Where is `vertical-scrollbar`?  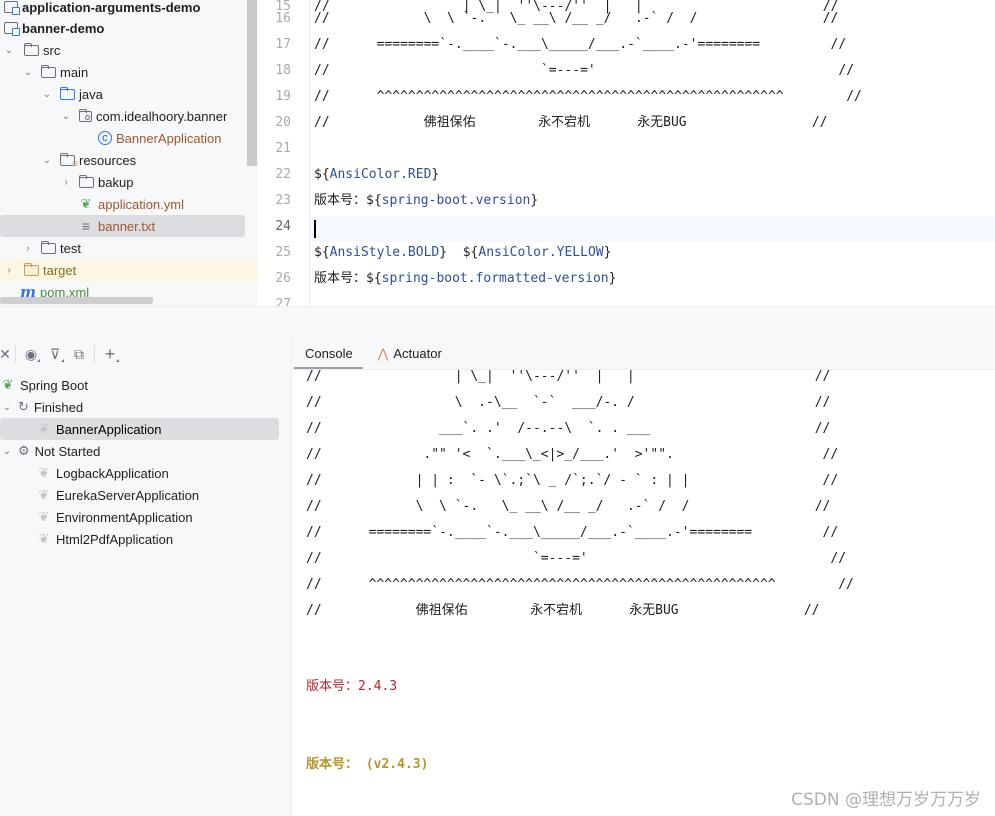 vertical-scrollbar is located at coordinates (252, 83).